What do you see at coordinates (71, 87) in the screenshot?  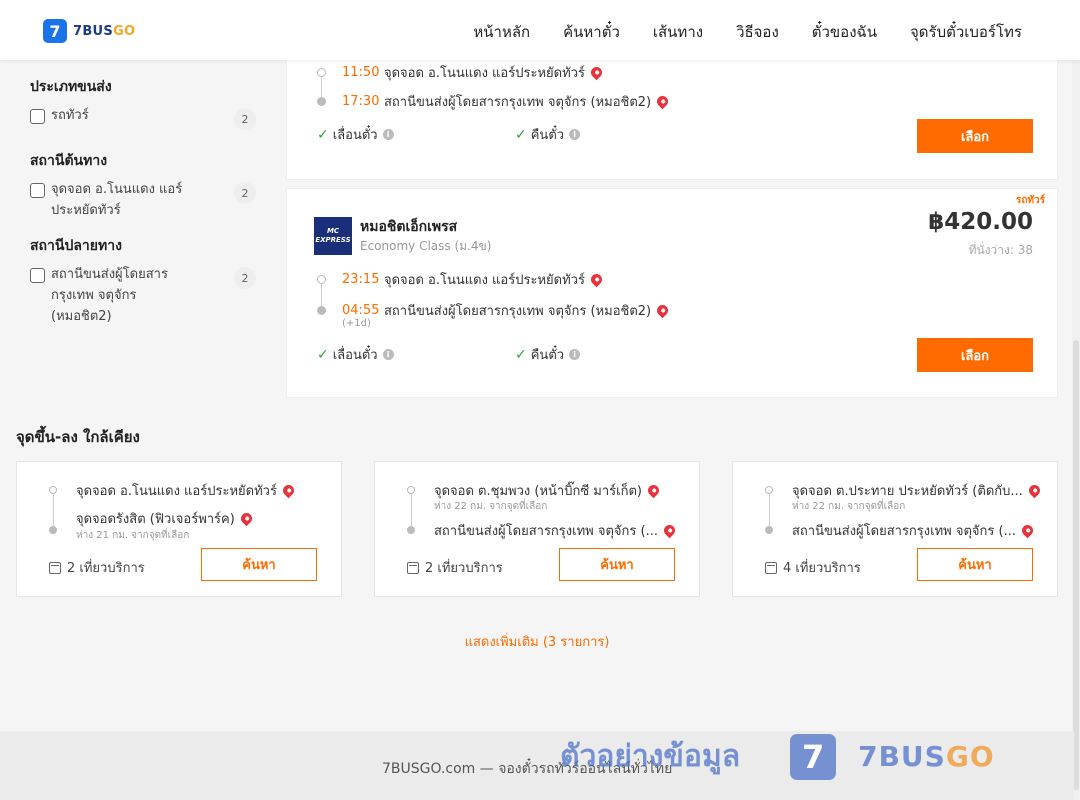 I see `filter-title-type: ประเภทขนส่ง` at bounding box center [71, 87].